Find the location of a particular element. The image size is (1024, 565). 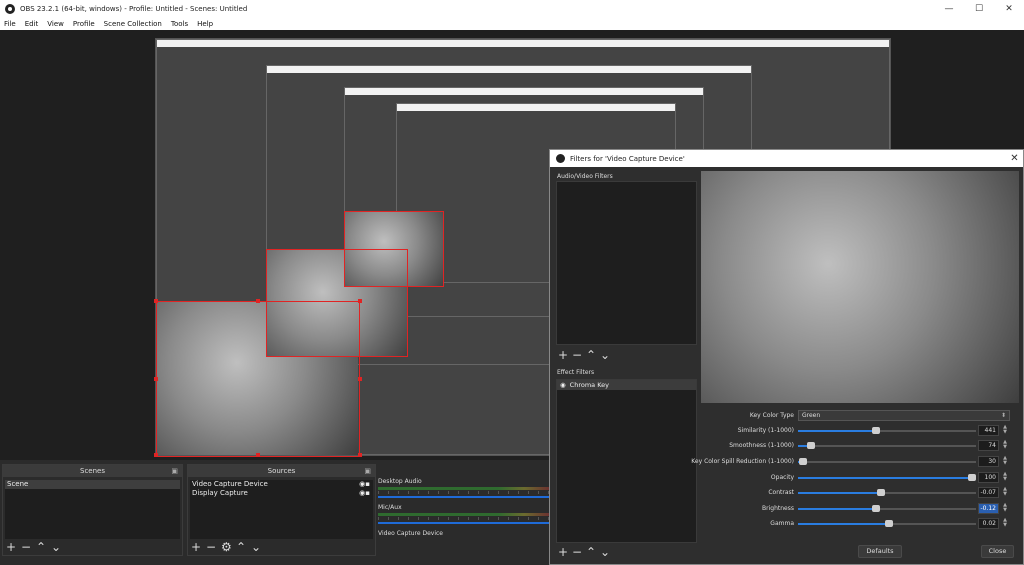

menu-scene-collection: Scene Collection is located at coordinates (133, 24).